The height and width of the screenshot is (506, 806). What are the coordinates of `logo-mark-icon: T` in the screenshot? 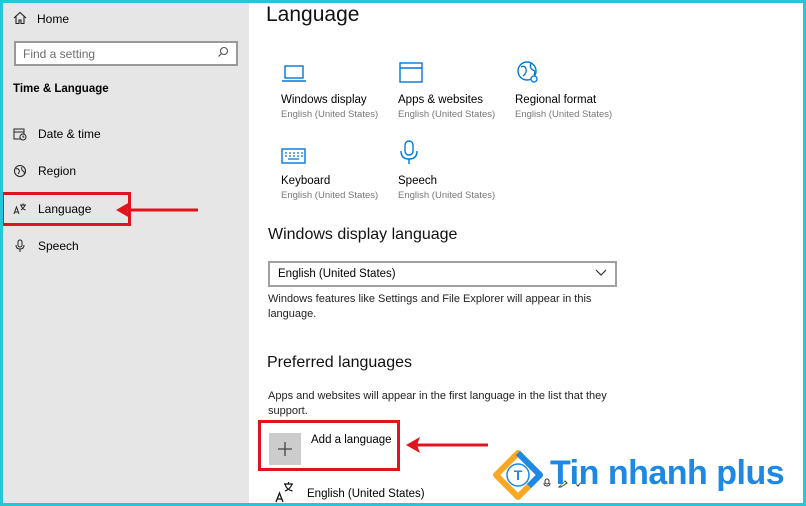 It's located at (518, 475).